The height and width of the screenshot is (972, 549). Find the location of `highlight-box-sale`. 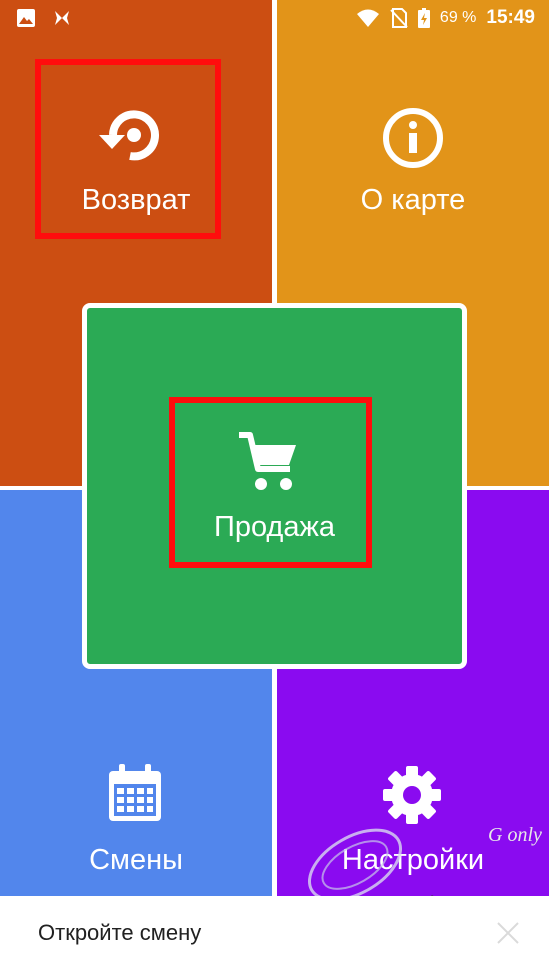

highlight-box-sale is located at coordinates (270, 482).